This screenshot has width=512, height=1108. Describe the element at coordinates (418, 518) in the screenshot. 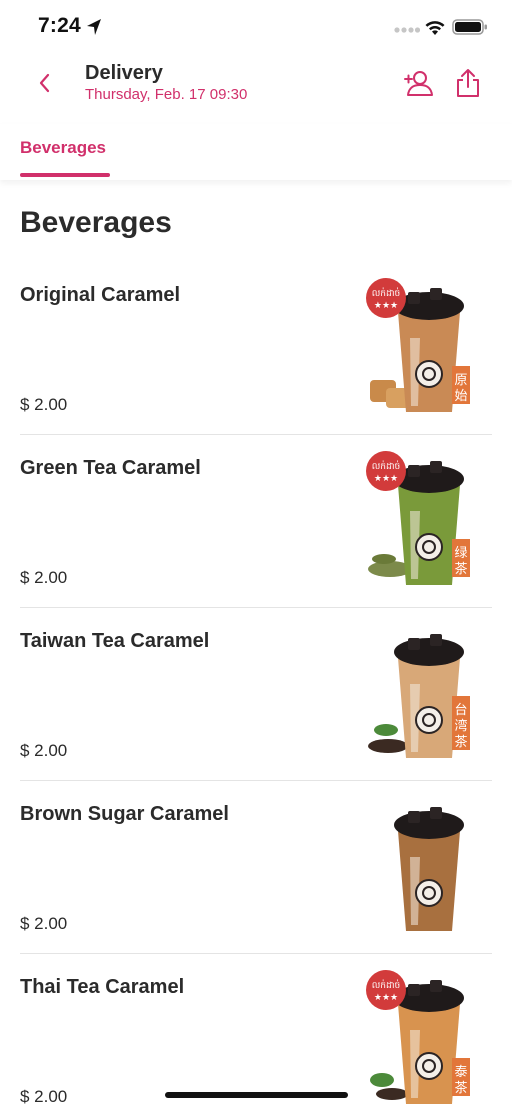

I see `product-image: លក់ដាច់ ★★★ 绿茶` at that location.